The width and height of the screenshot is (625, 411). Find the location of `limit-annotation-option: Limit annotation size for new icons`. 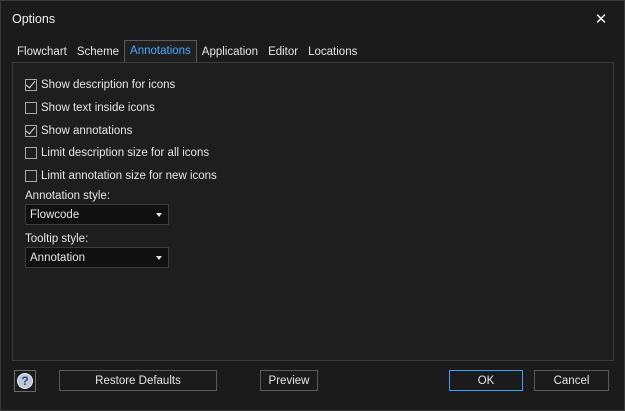

limit-annotation-option: Limit annotation size for new icons is located at coordinates (121, 176).